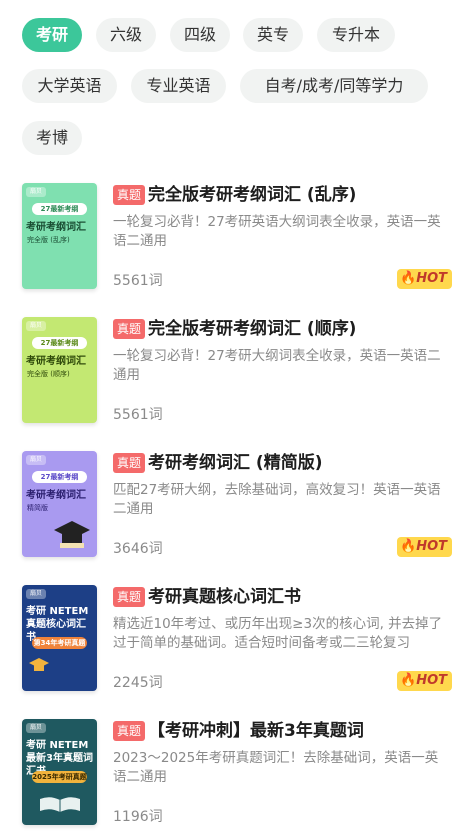  I want to click on book-title: 考研考纲词汇 (精简版), so click(235, 463).